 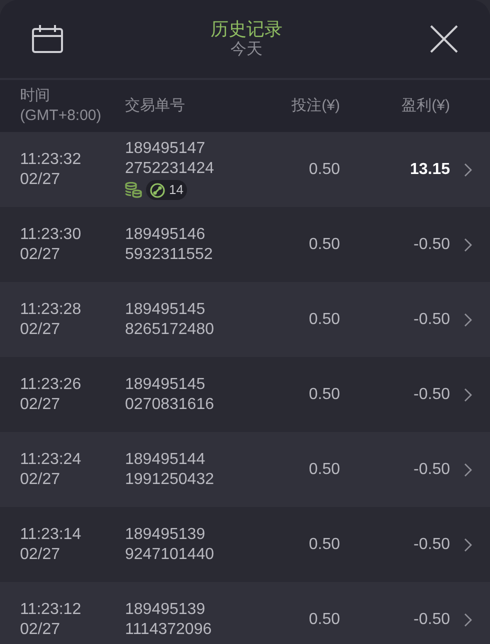 What do you see at coordinates (245, 169) in the screenshot?
I see `history-row: 11:23:32 02/27 189495147 2752231424 14 0.50 13.15` at bounding box center [245, 169].